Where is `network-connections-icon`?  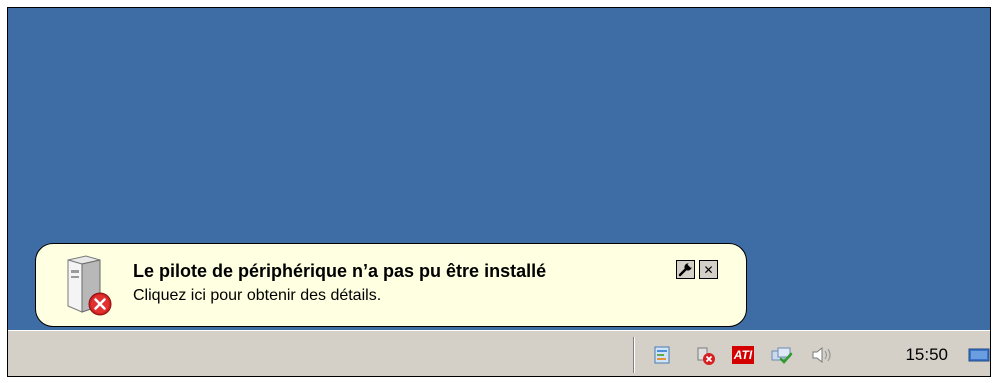
network-connections-icon is located at coordinates (662, 355).